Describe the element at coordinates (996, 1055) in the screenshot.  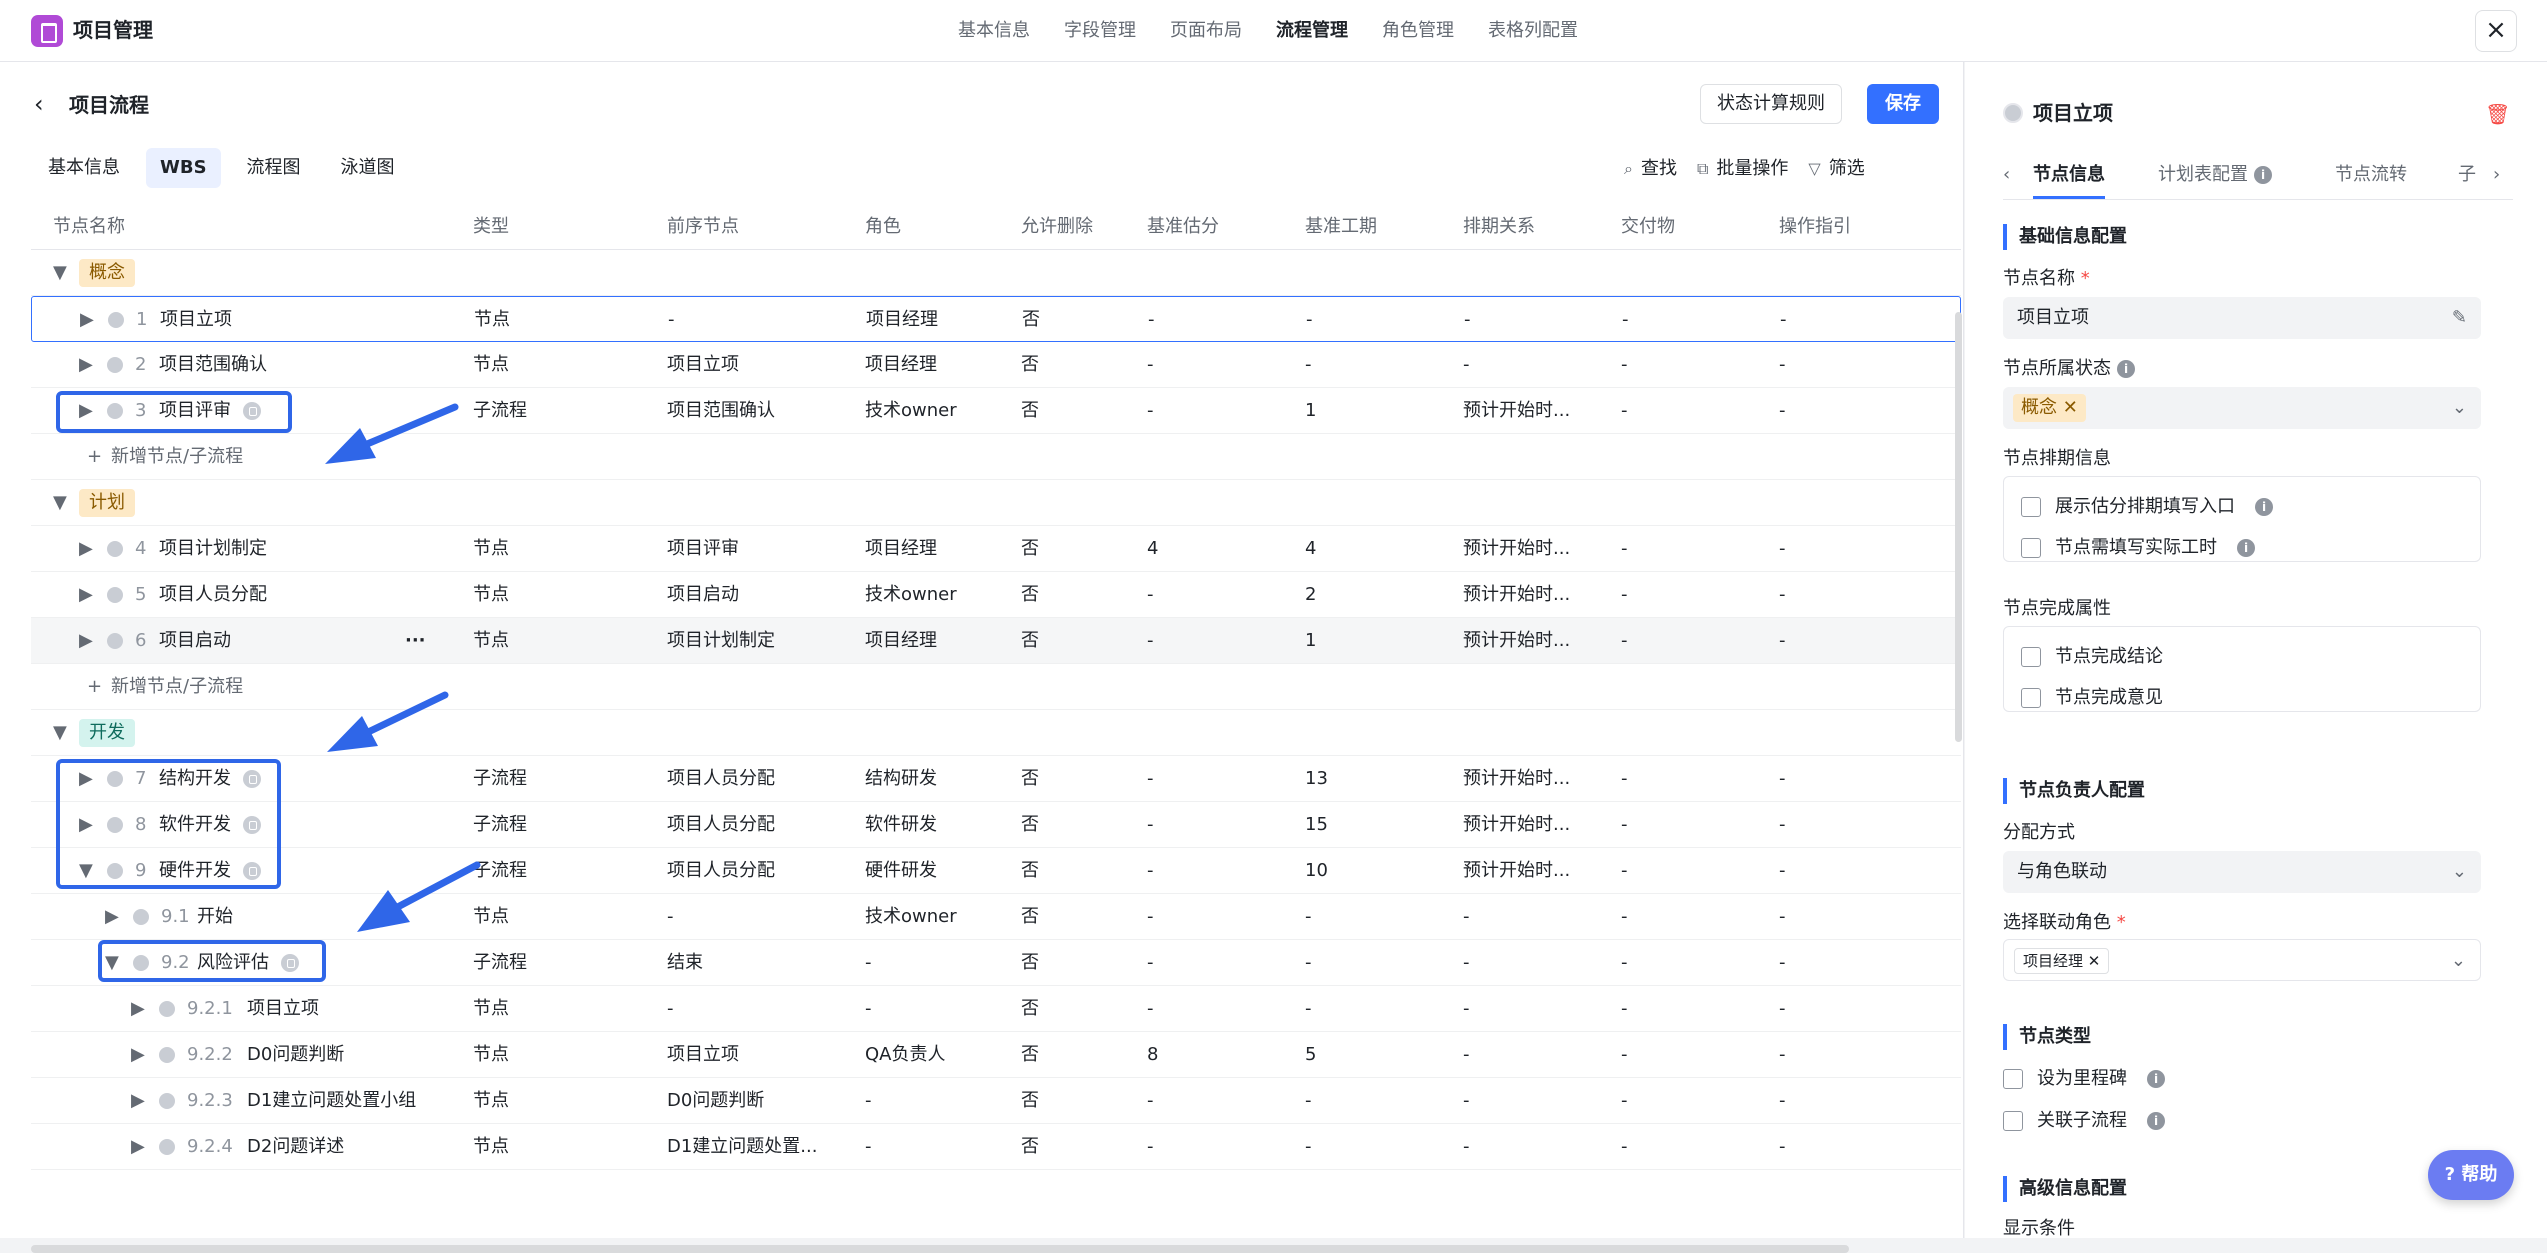
I see `table-row: ▶ 9.2.2 D0问题判断 节点 项目立项 QA负责人 否 8 5 - - -` at that location.